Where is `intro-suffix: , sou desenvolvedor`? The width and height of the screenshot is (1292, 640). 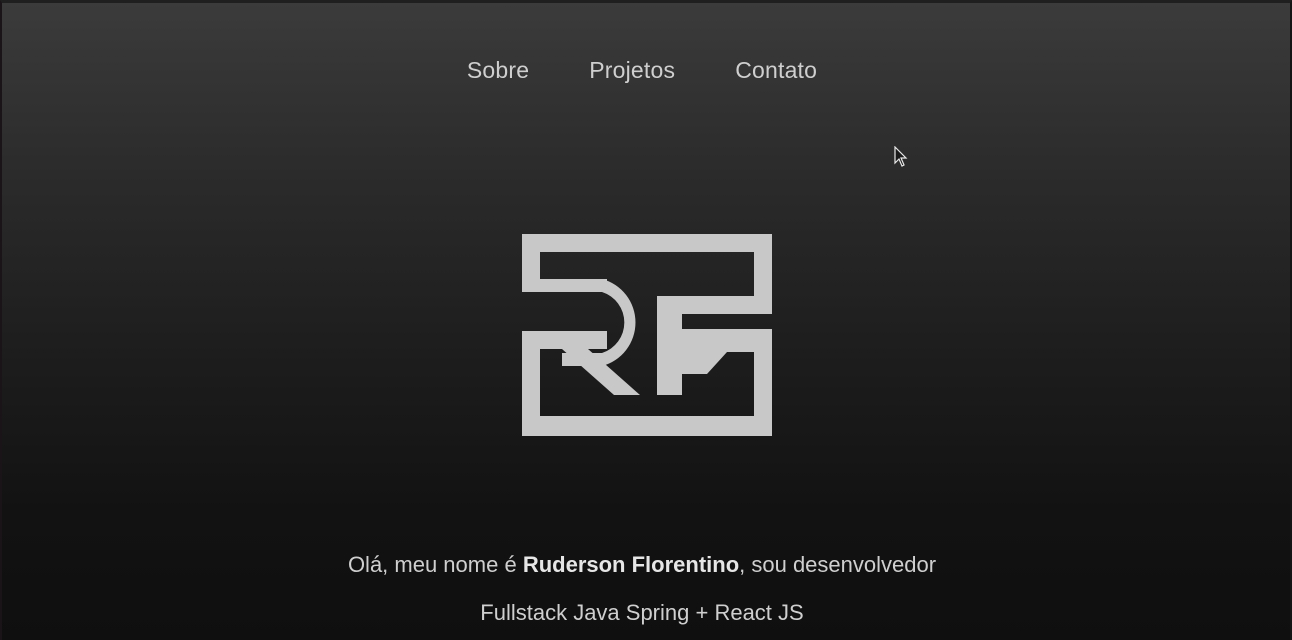 intro-suffix: , sou desenvolvedor is located at coordinates (838, 564).